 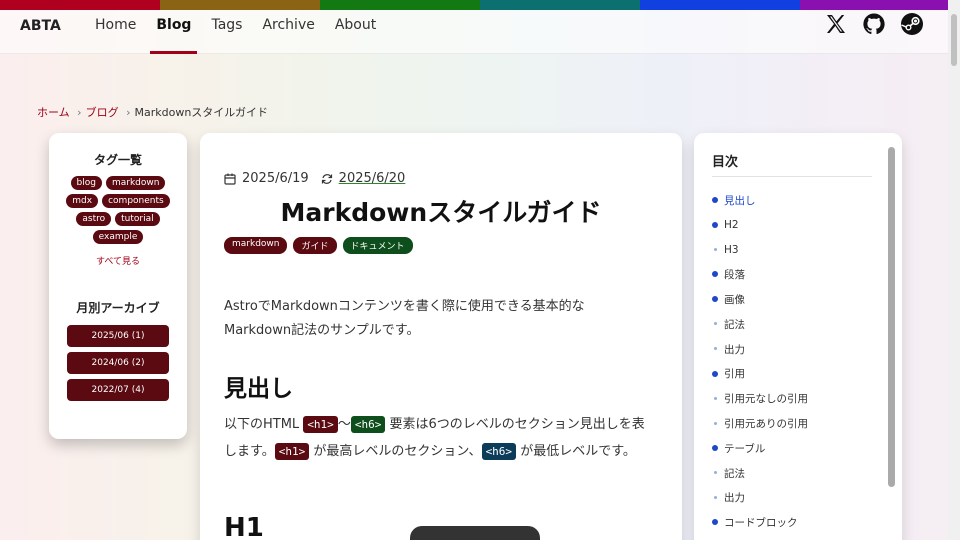 What do you see at coordinates (258, 389) in the screenshot?
I see `section-heading: 見出し` at bounding box center [258, 389].